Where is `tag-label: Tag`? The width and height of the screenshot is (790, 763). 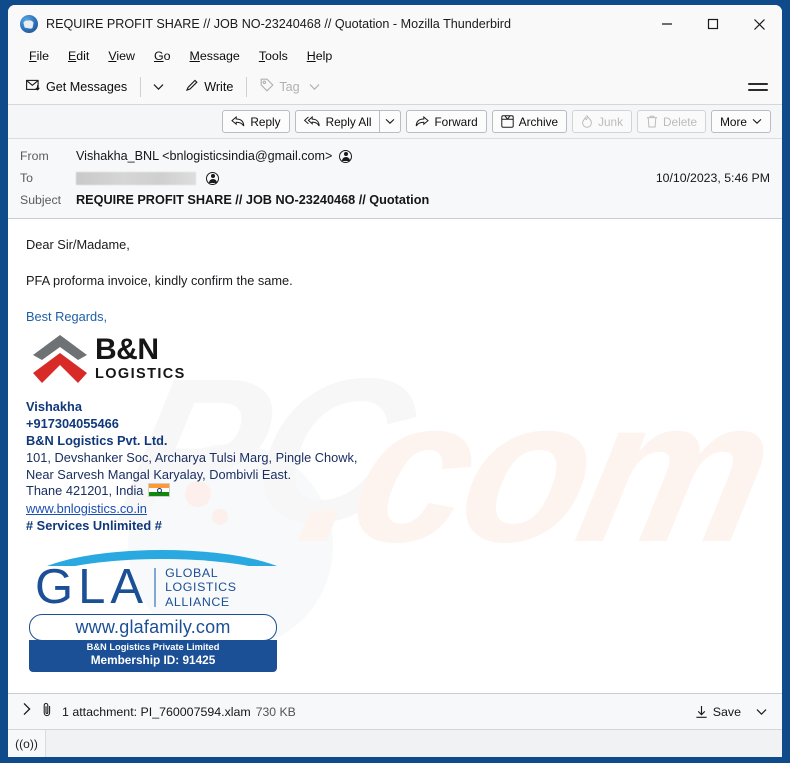
tag-label: Tag is located at coordinates (289, 86).